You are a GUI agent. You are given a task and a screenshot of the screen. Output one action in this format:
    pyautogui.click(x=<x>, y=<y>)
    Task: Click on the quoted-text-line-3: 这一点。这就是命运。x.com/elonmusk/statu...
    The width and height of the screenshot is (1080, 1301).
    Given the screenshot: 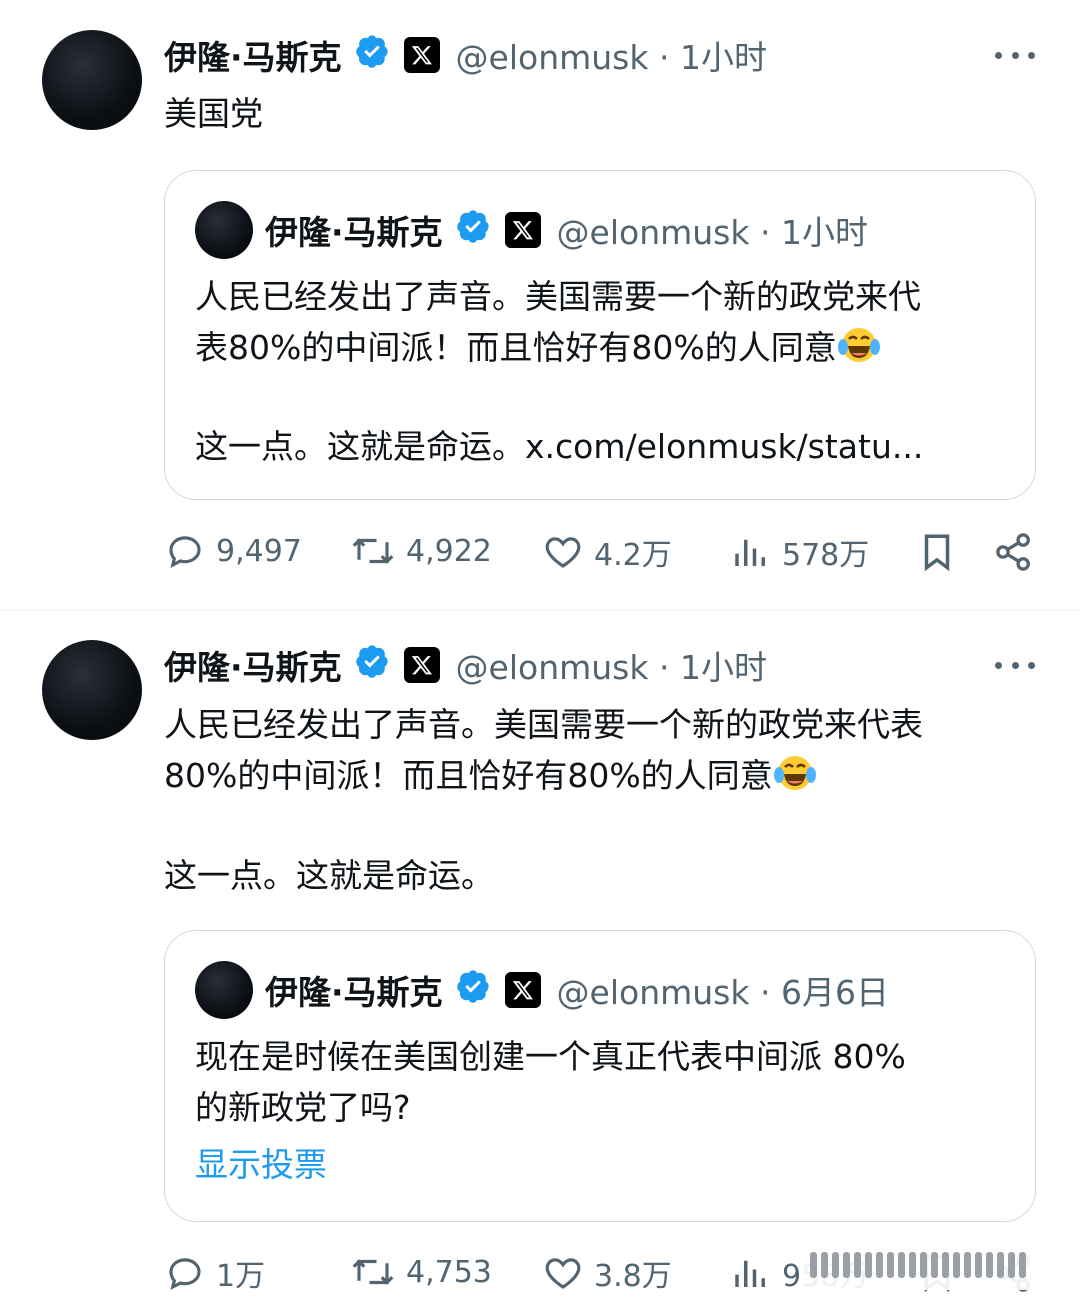 What is the action you would take?
    pyautogui.click(x=559, y=446)
    